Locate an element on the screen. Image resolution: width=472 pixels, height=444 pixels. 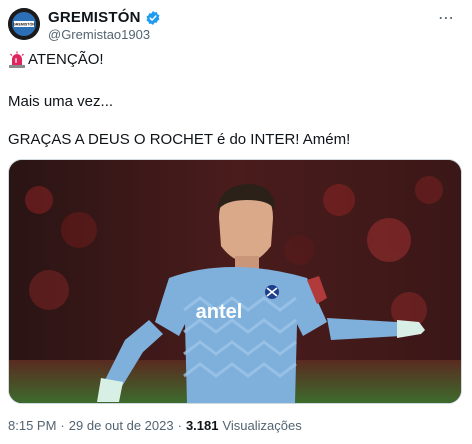
more-options-button: ⋯ is located at coordinates (446, 18).